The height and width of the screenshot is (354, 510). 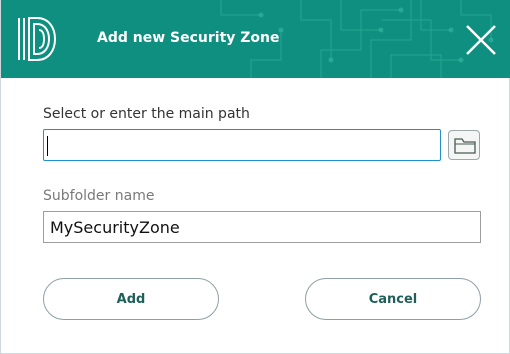 What do you see at coordinates (146, 114) in the screenshot?
I see `main-path-label: Select or enter the main path` at bounding box center [146, 114].